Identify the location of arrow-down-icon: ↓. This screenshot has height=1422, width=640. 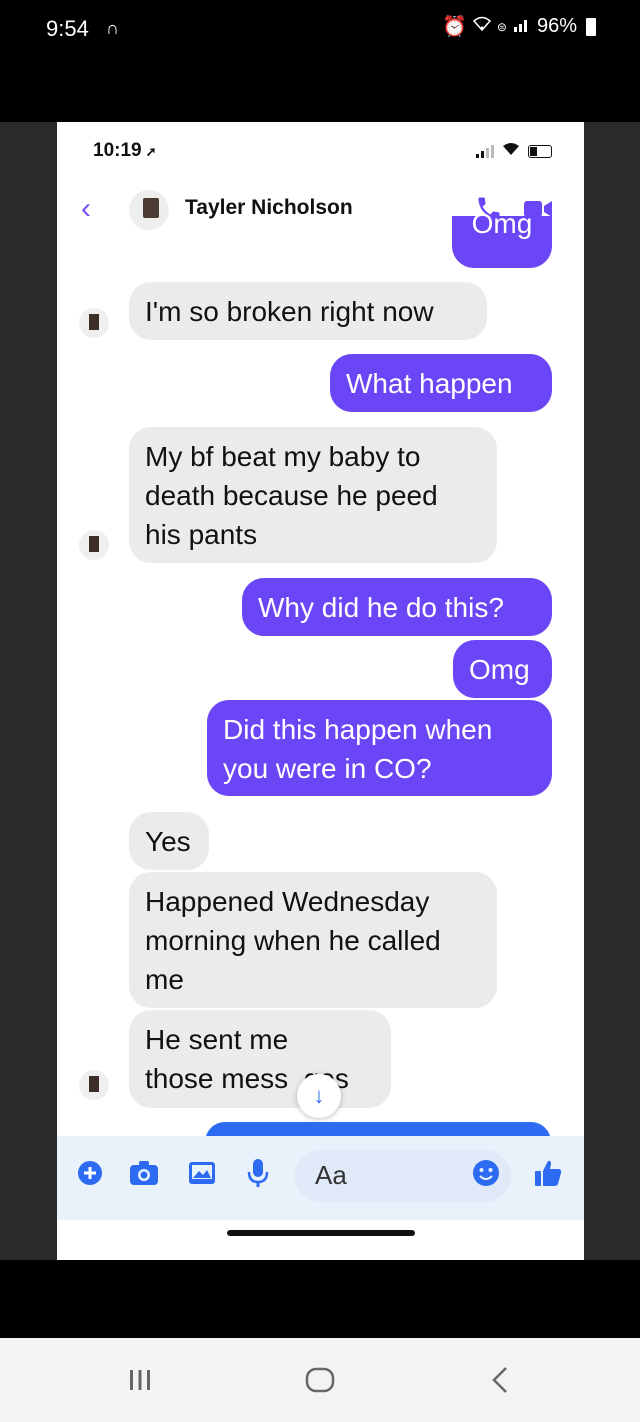
(319, 1095).